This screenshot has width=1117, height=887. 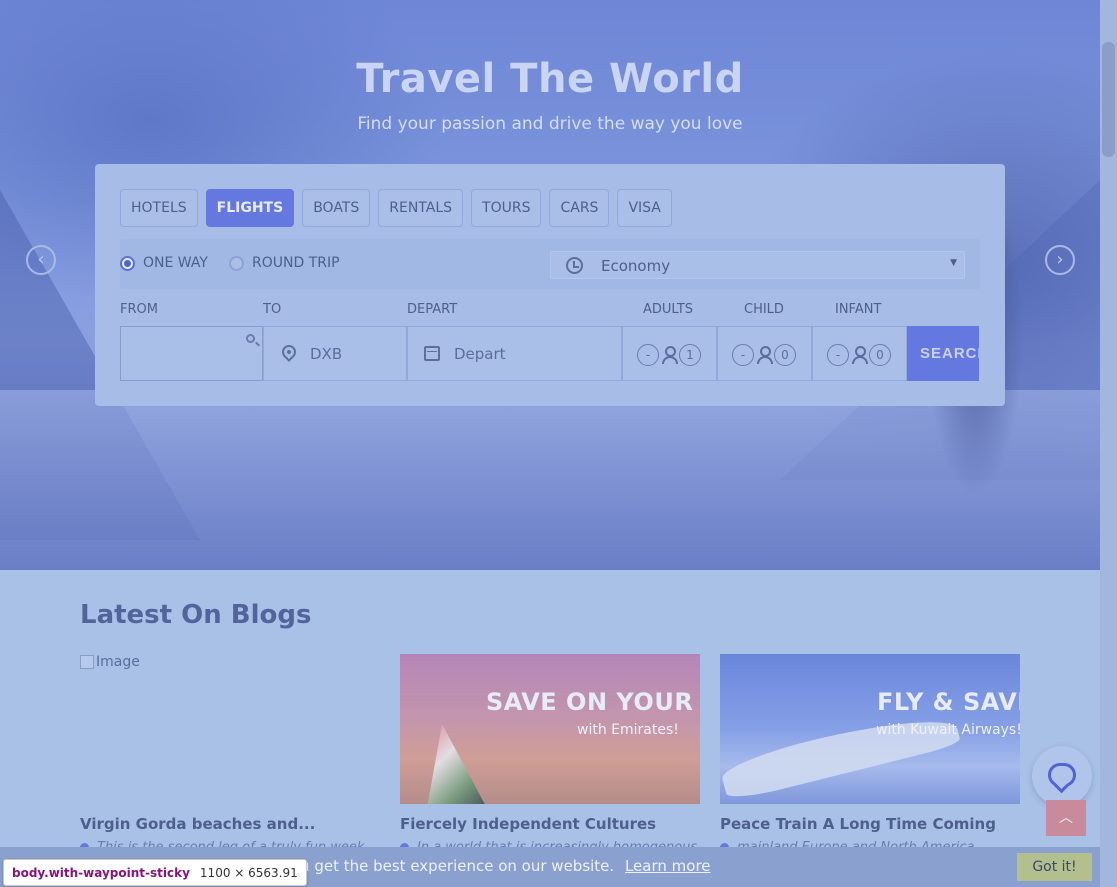 What do you see at coordinates (514, 353) in the screenshot?
I see `depart-date-input: Depart` at bounding box center [514, 353].